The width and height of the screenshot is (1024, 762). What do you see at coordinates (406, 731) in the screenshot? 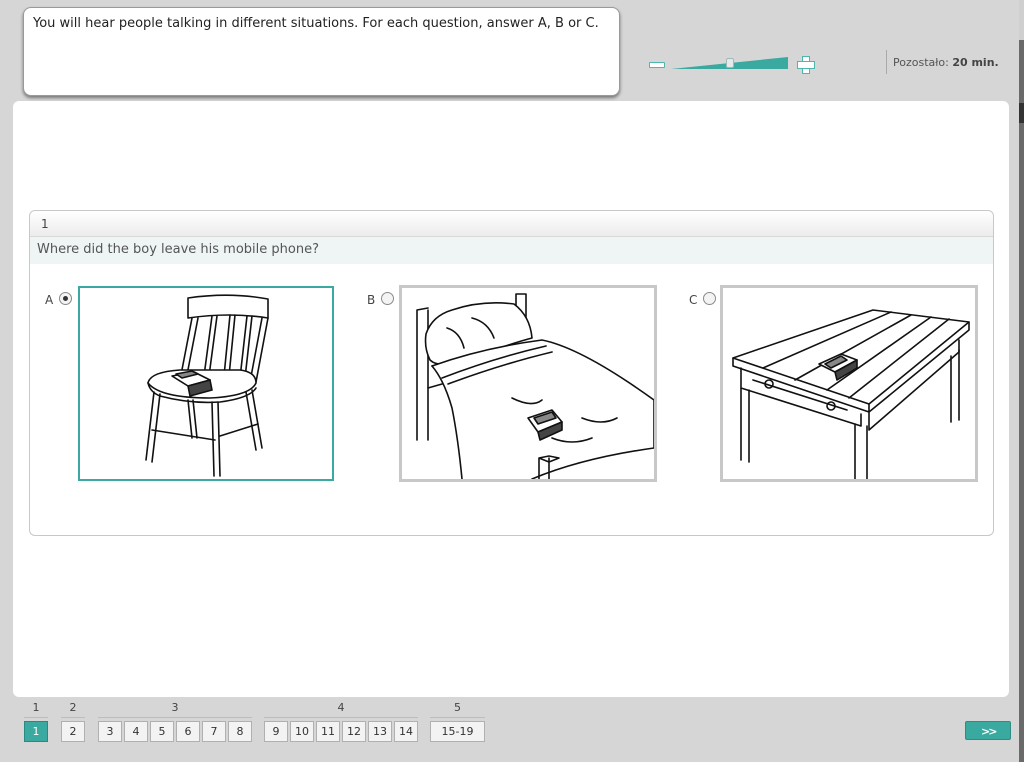
I see `nav-question-14: 14` at bounding box center [406, 731].